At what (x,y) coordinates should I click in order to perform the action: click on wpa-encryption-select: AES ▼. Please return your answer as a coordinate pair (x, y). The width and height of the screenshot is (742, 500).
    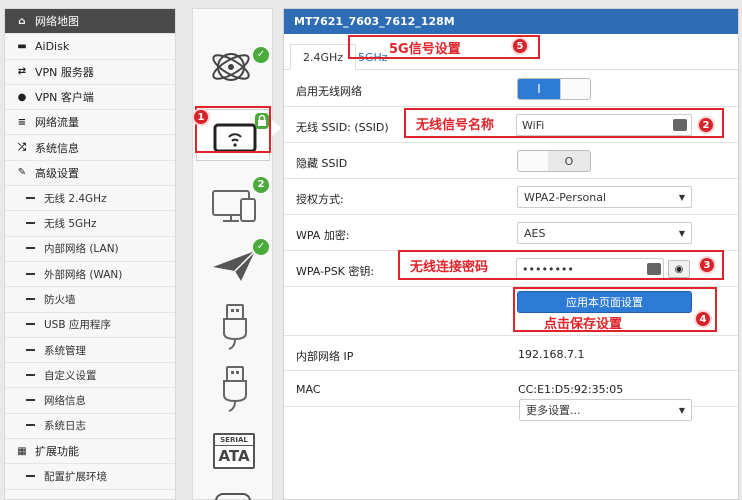
    Looking at the image, I should click on (604, 233).